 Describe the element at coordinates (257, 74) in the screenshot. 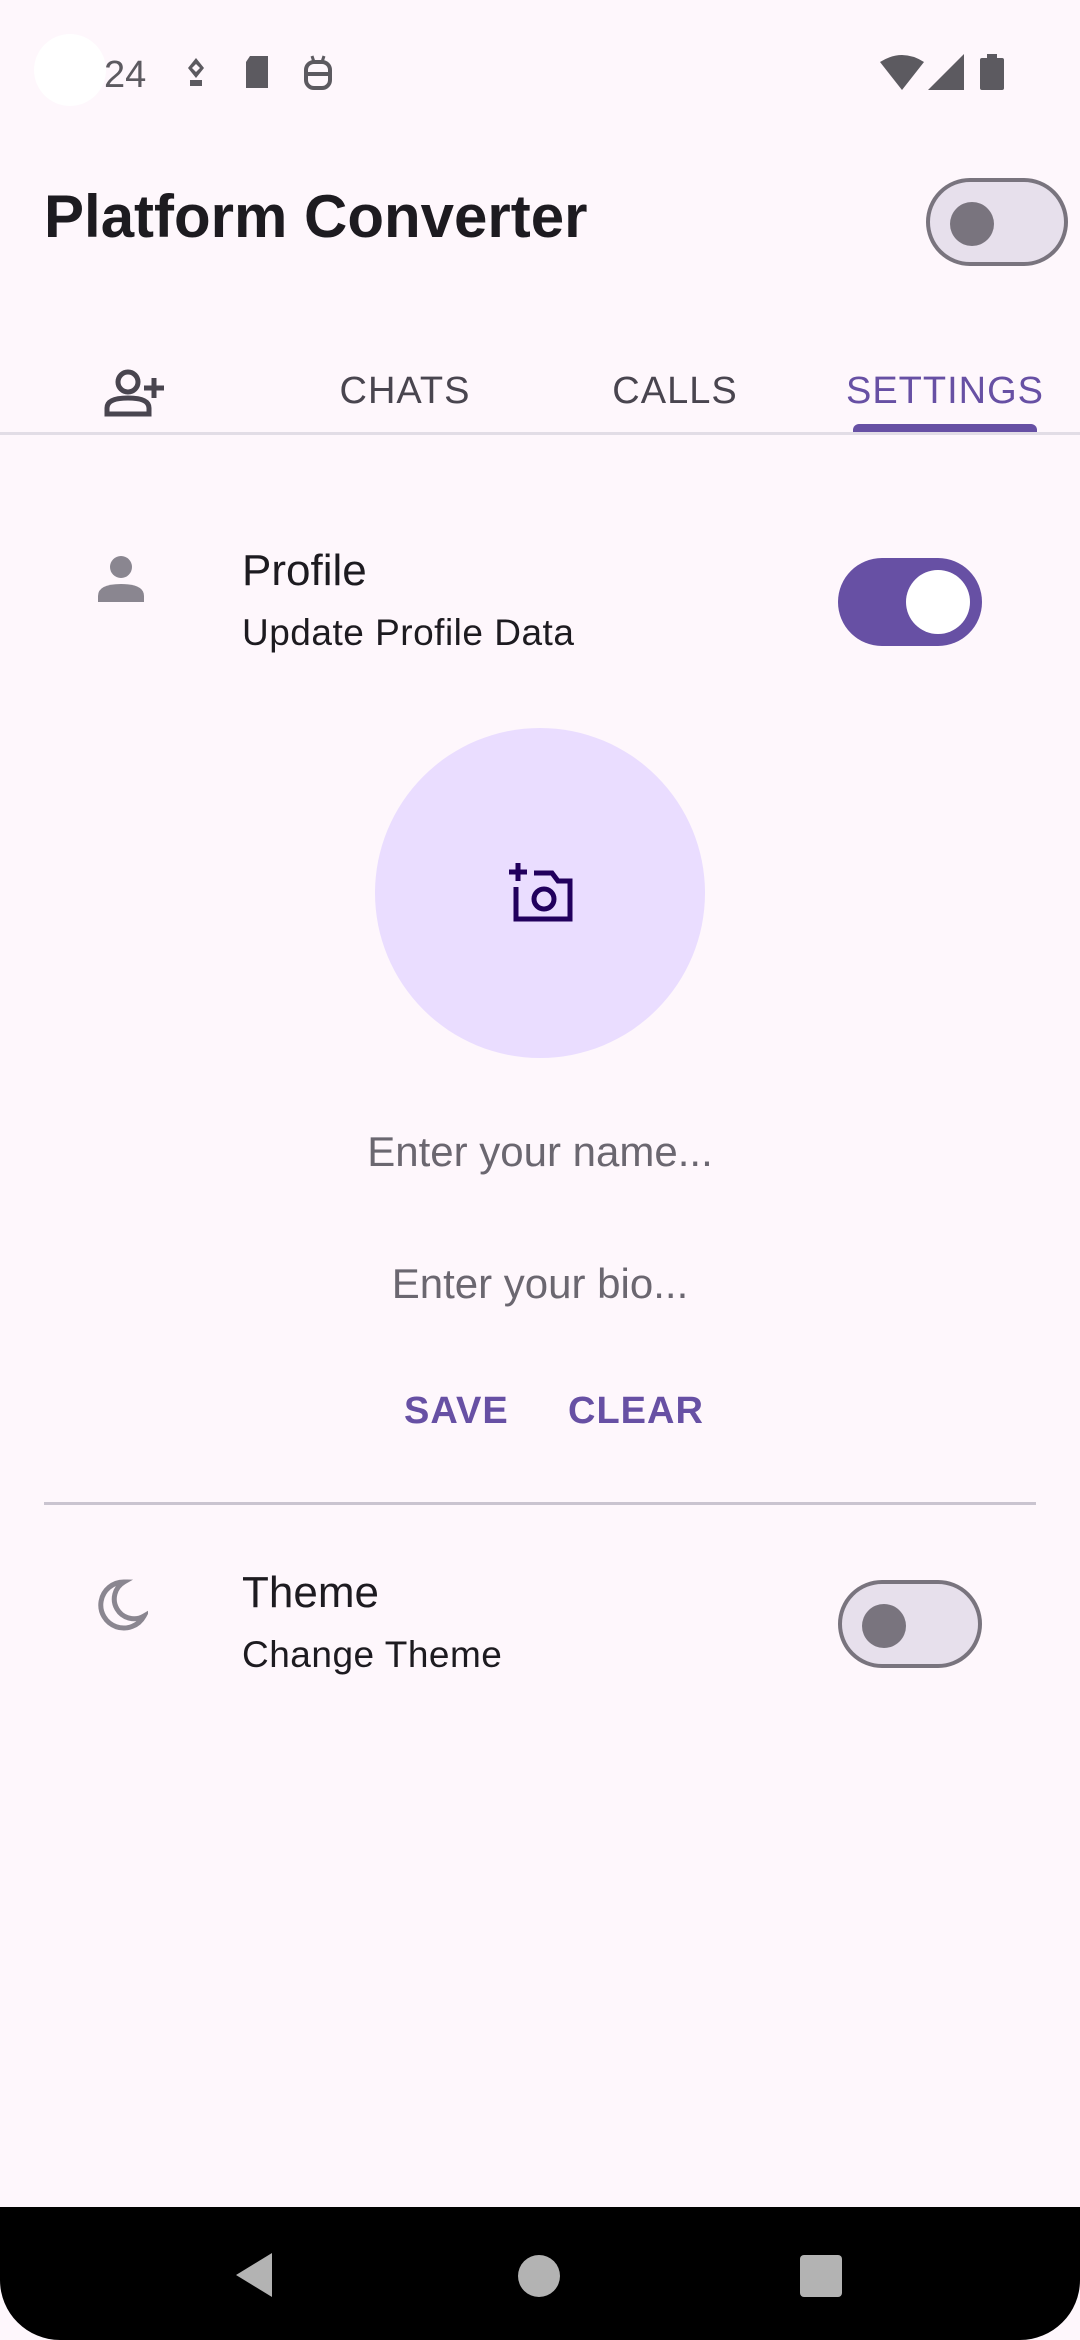

I see `sd-card-icon` at that location.